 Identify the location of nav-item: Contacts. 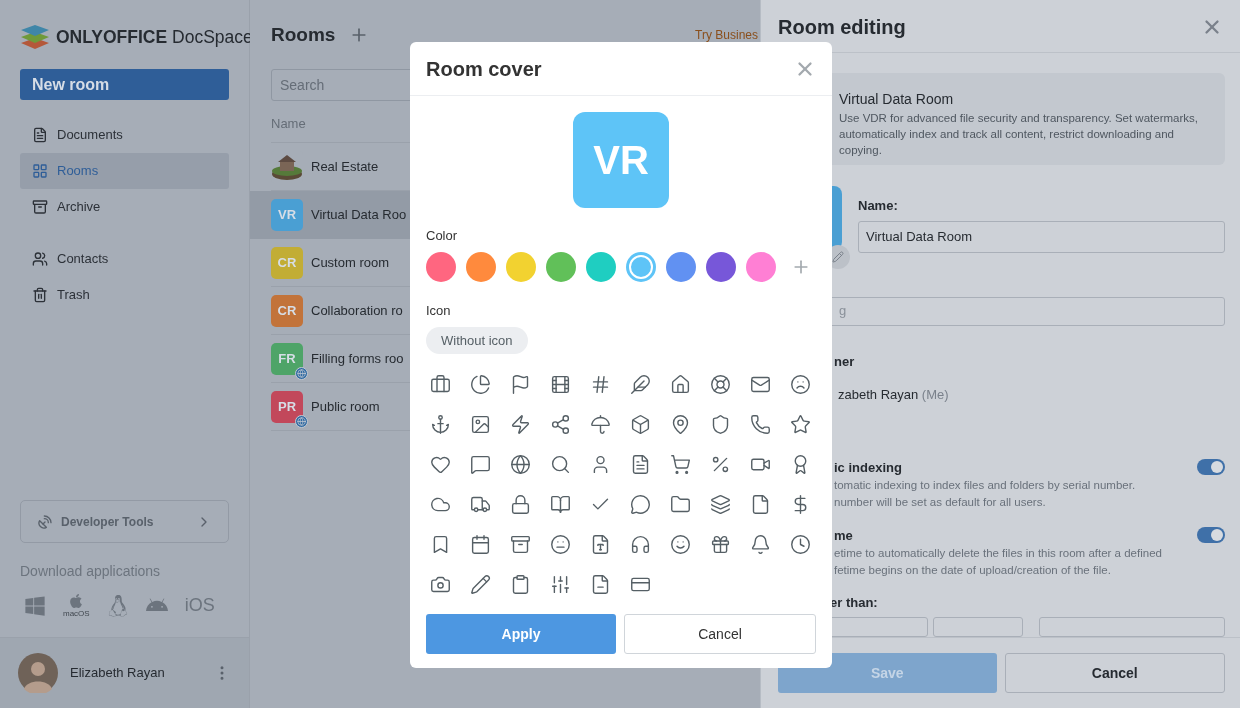
(124, 259).